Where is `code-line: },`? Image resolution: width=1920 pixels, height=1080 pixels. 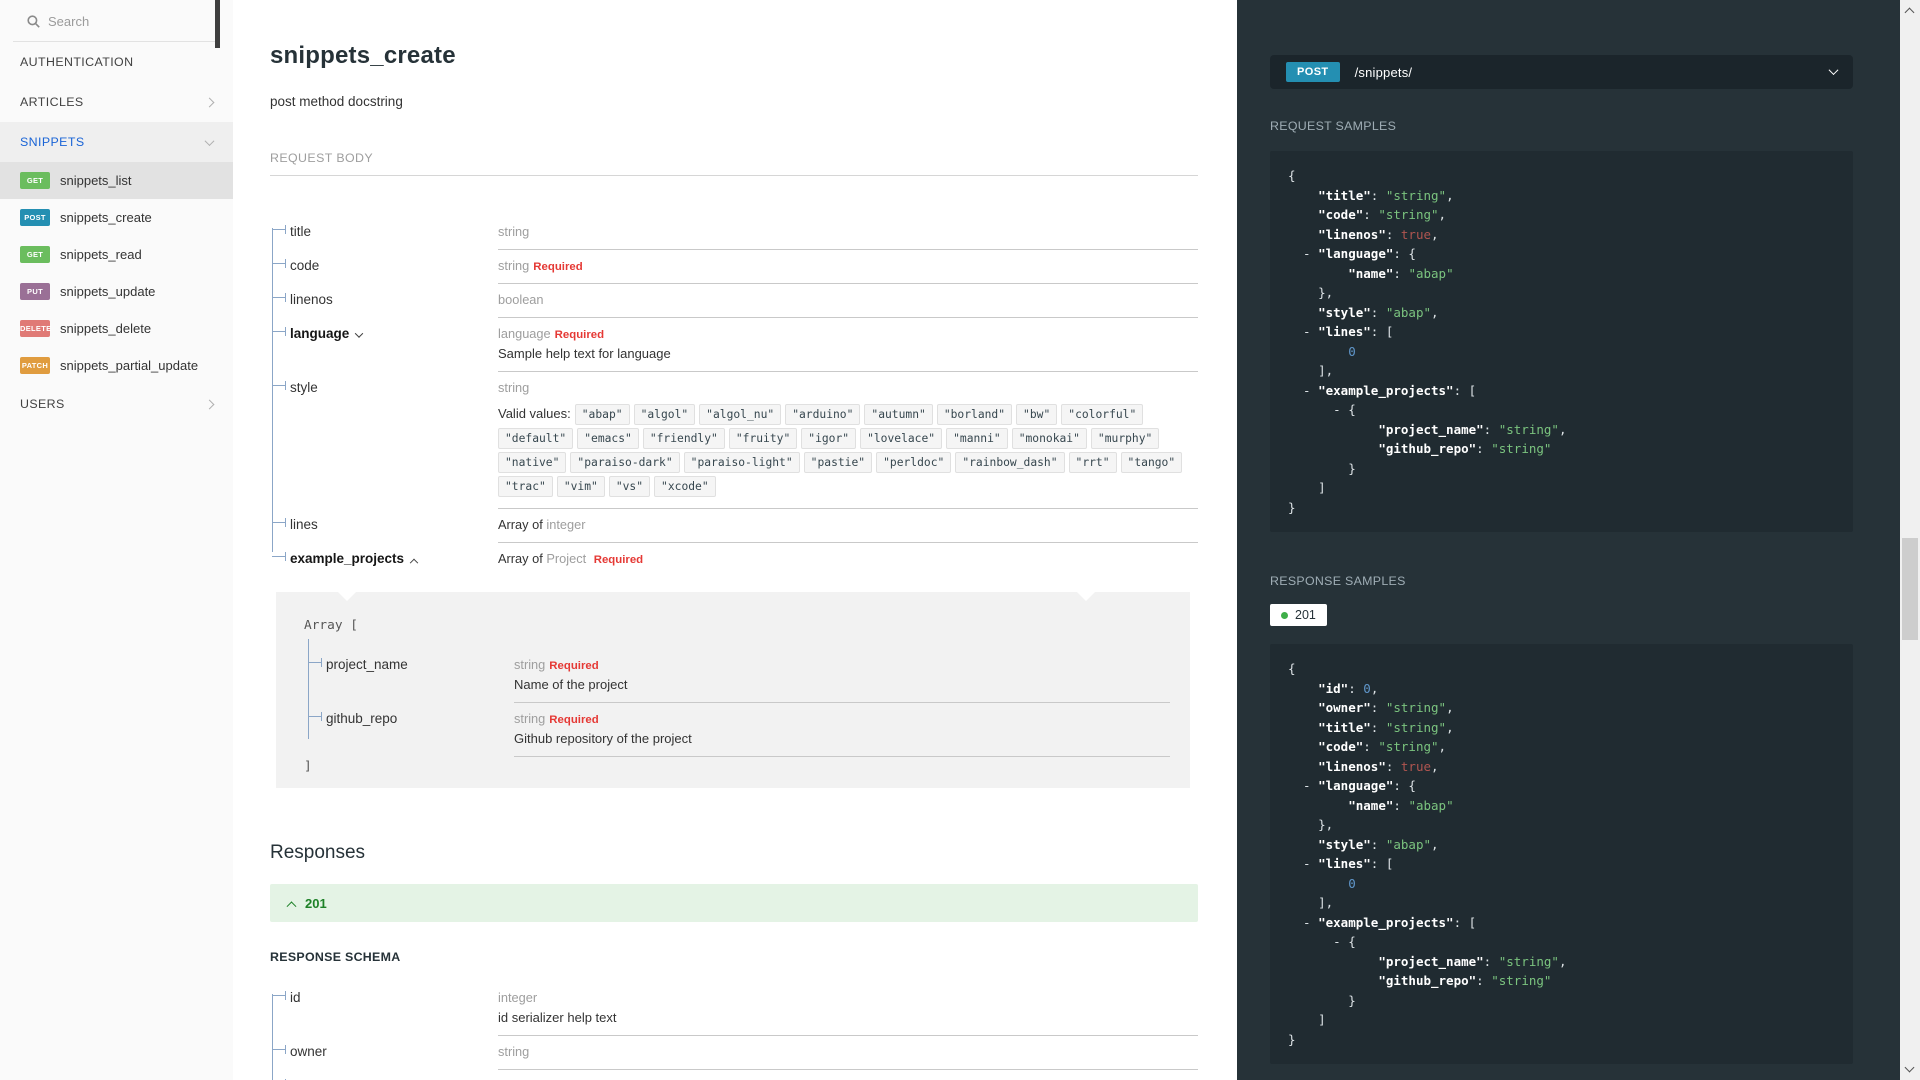
code-line: }, is located at coordinates (1311, 824).